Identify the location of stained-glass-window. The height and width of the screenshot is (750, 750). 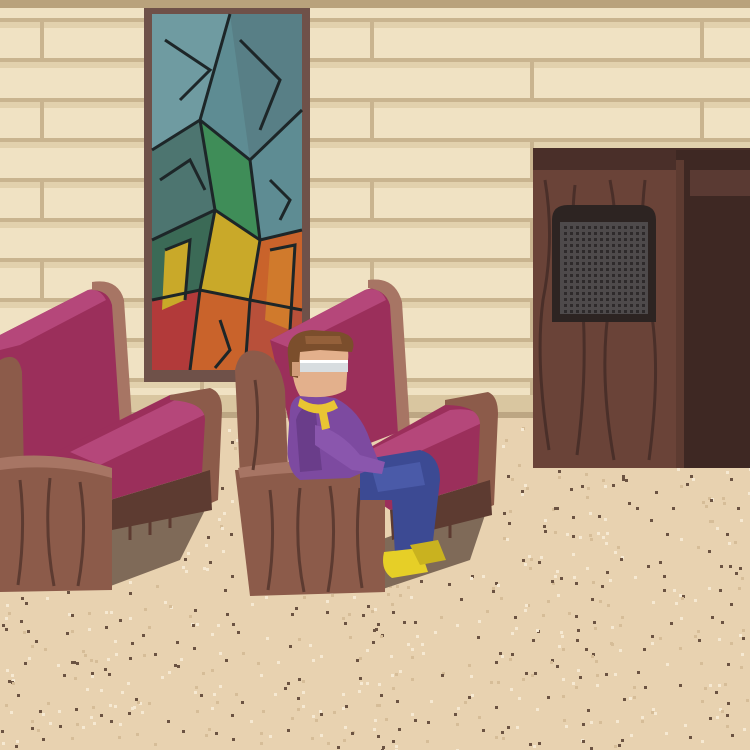
(227, 195).